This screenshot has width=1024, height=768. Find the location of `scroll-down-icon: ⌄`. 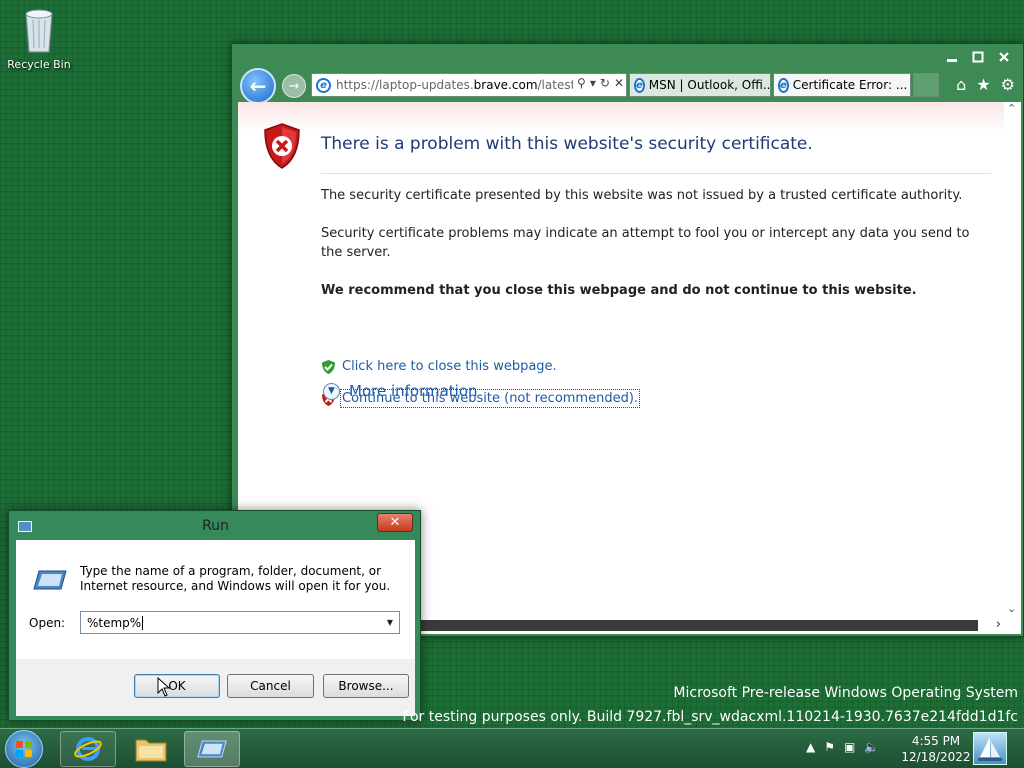

scroll-down-icon: ⌄ is located at coordinates (1011, 608).